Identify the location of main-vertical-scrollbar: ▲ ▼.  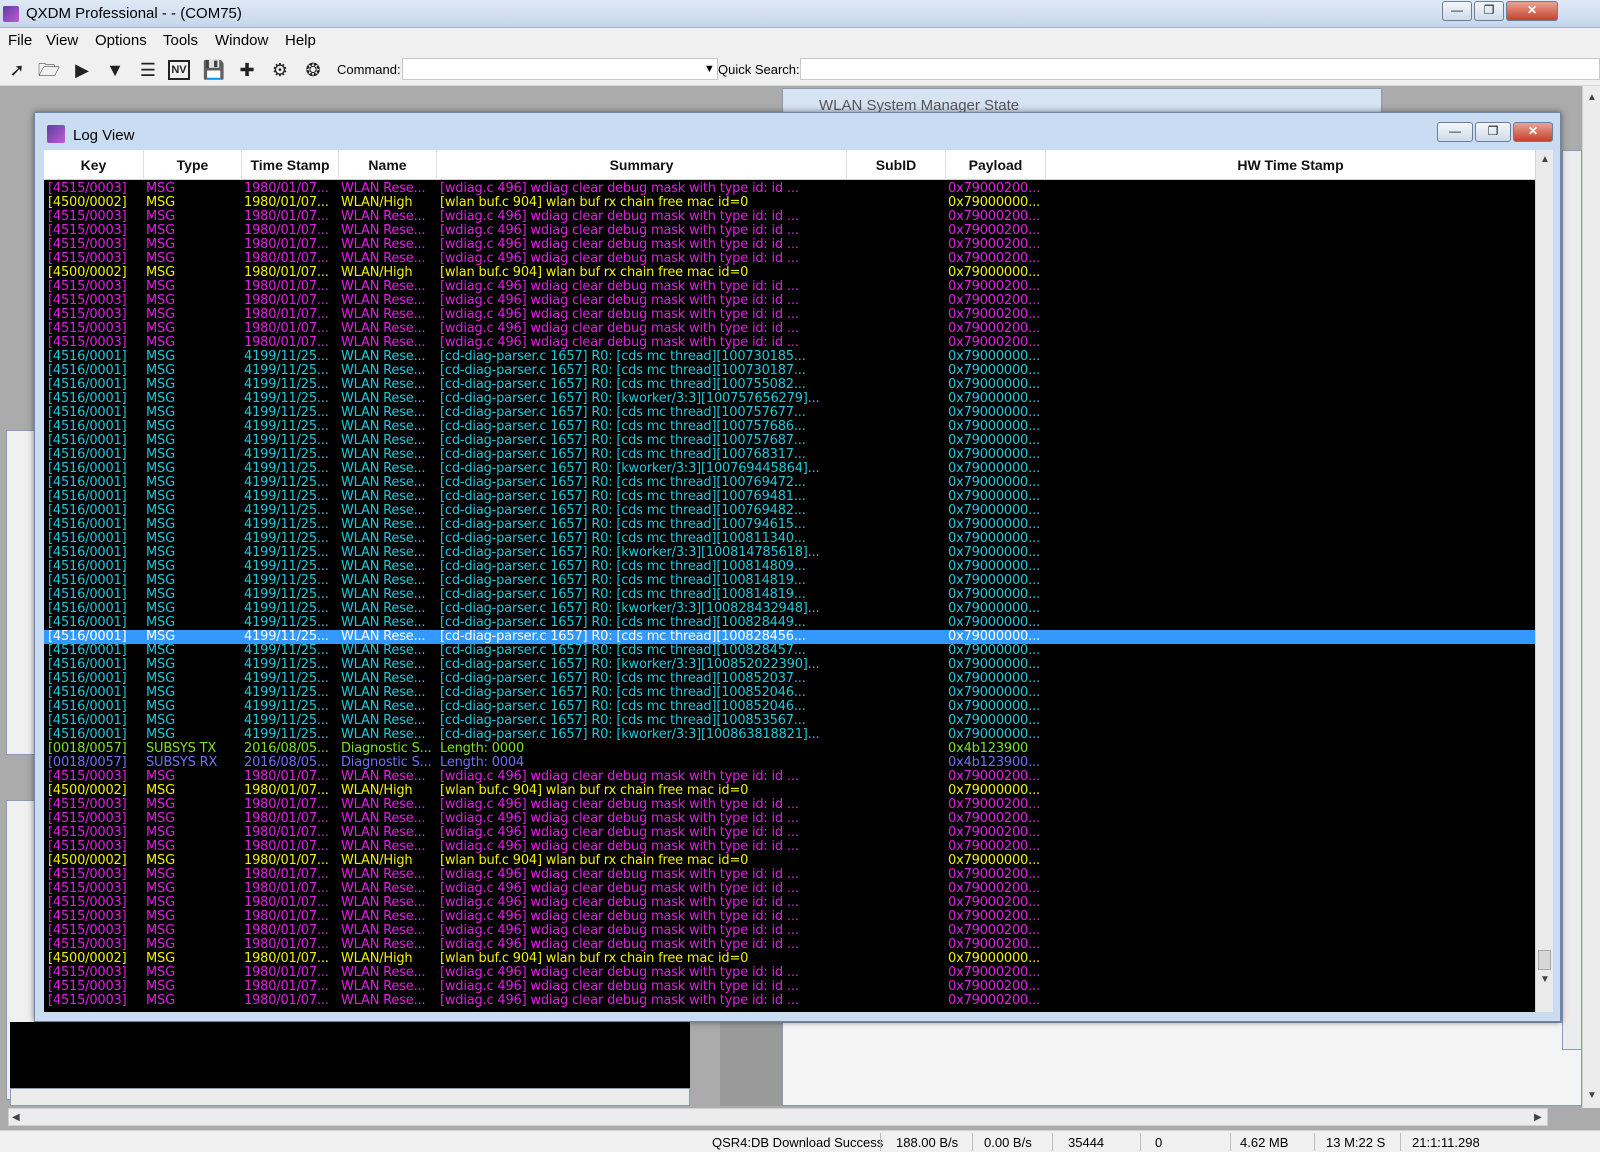
(1591, 597).